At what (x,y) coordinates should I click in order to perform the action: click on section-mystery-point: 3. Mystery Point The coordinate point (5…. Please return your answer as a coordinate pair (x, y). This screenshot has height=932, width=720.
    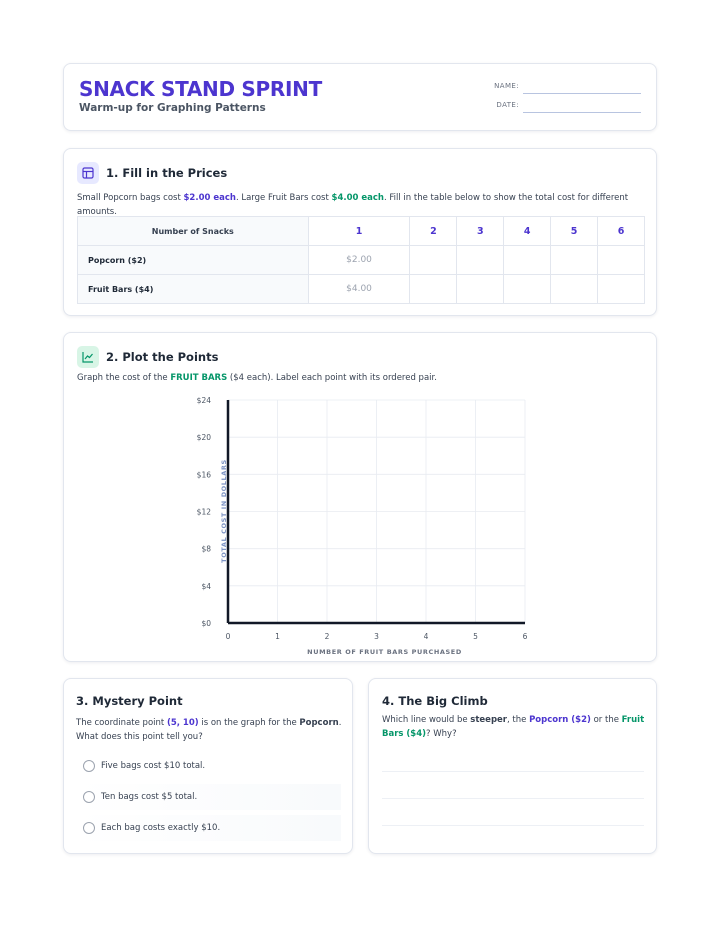
    Looking at the image, I should click on (208, 766).